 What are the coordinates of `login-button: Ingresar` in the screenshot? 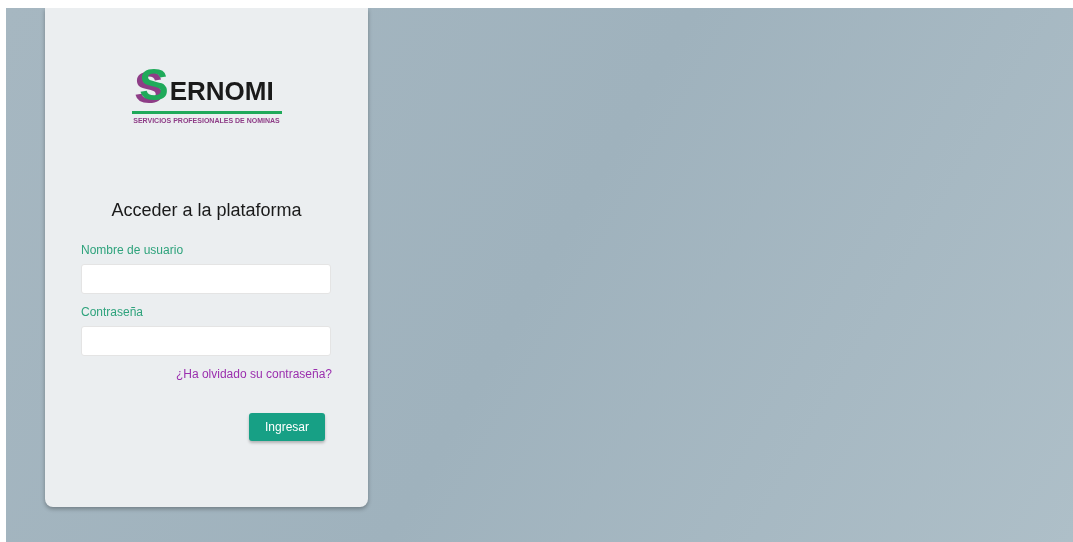 It's located at (287, 427).